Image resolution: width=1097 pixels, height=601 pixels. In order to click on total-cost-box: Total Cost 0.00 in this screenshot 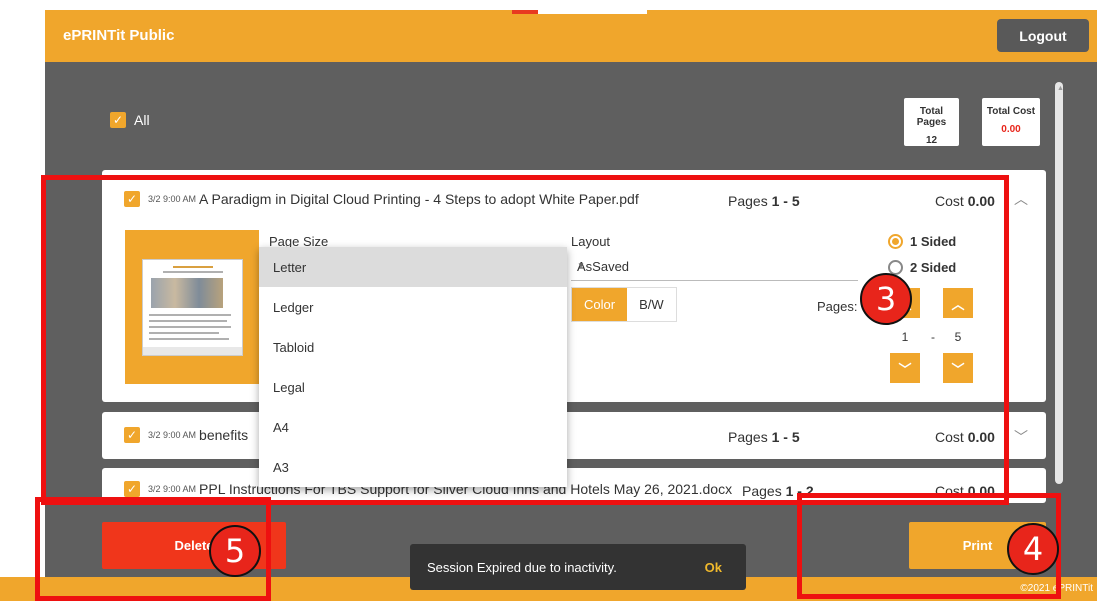, I will do `click(1011, 122)`.